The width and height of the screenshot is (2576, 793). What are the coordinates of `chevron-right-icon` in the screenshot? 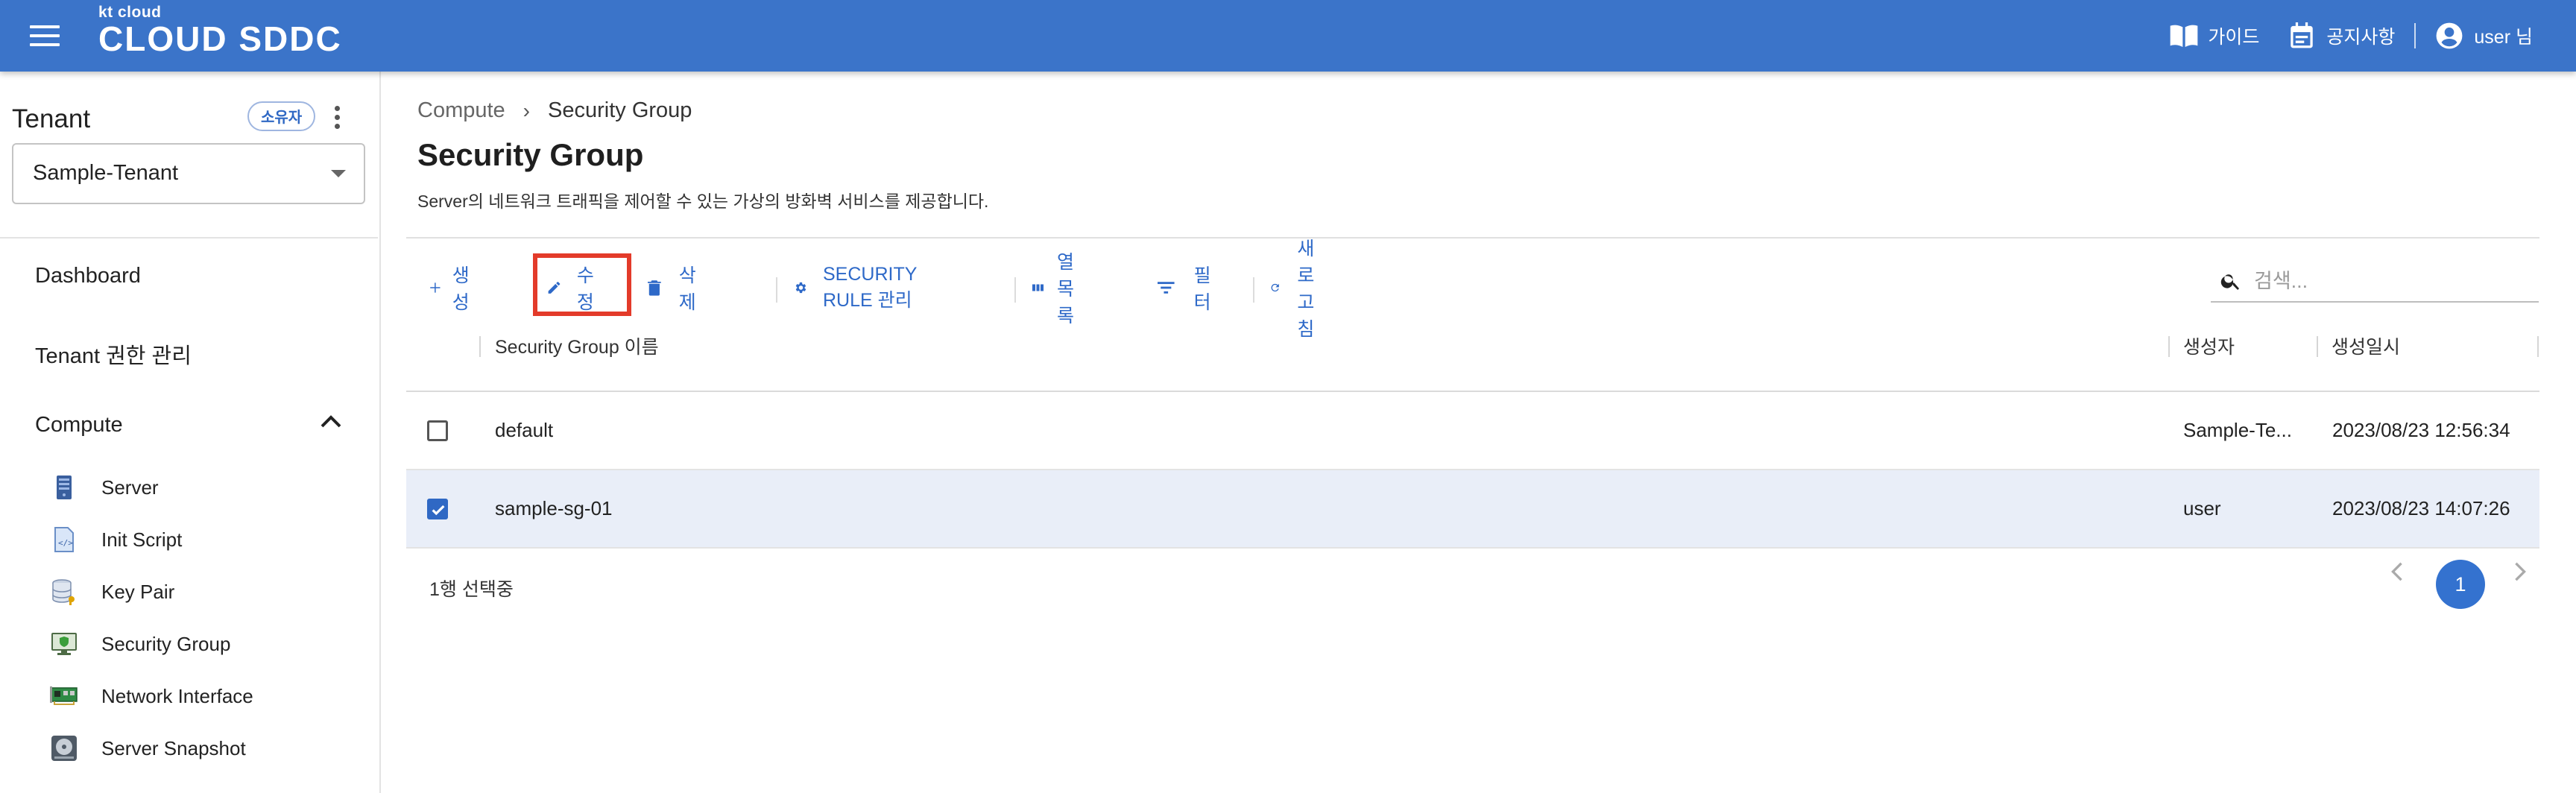 It's located at (2520, 572).